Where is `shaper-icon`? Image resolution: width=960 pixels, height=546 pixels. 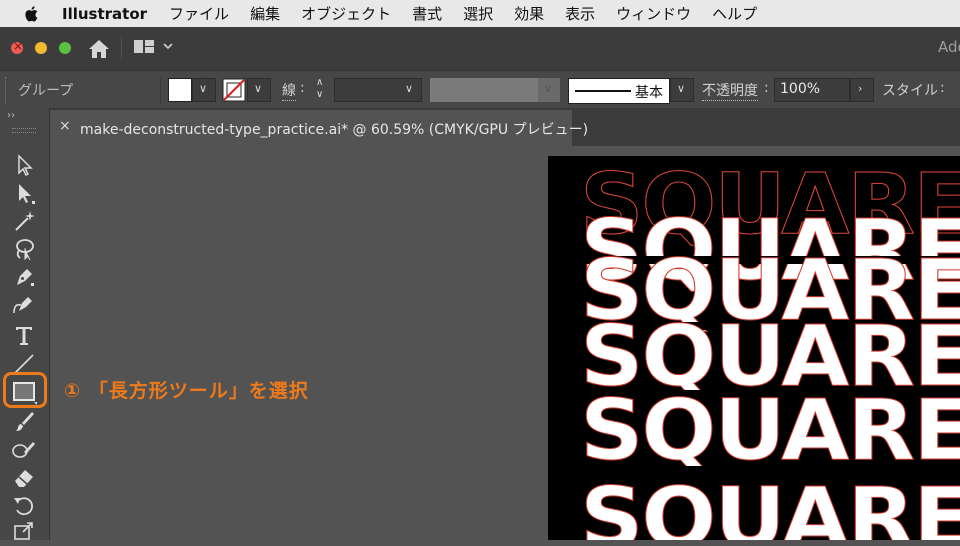 shaper-icon is located at coordinates (23, 450).